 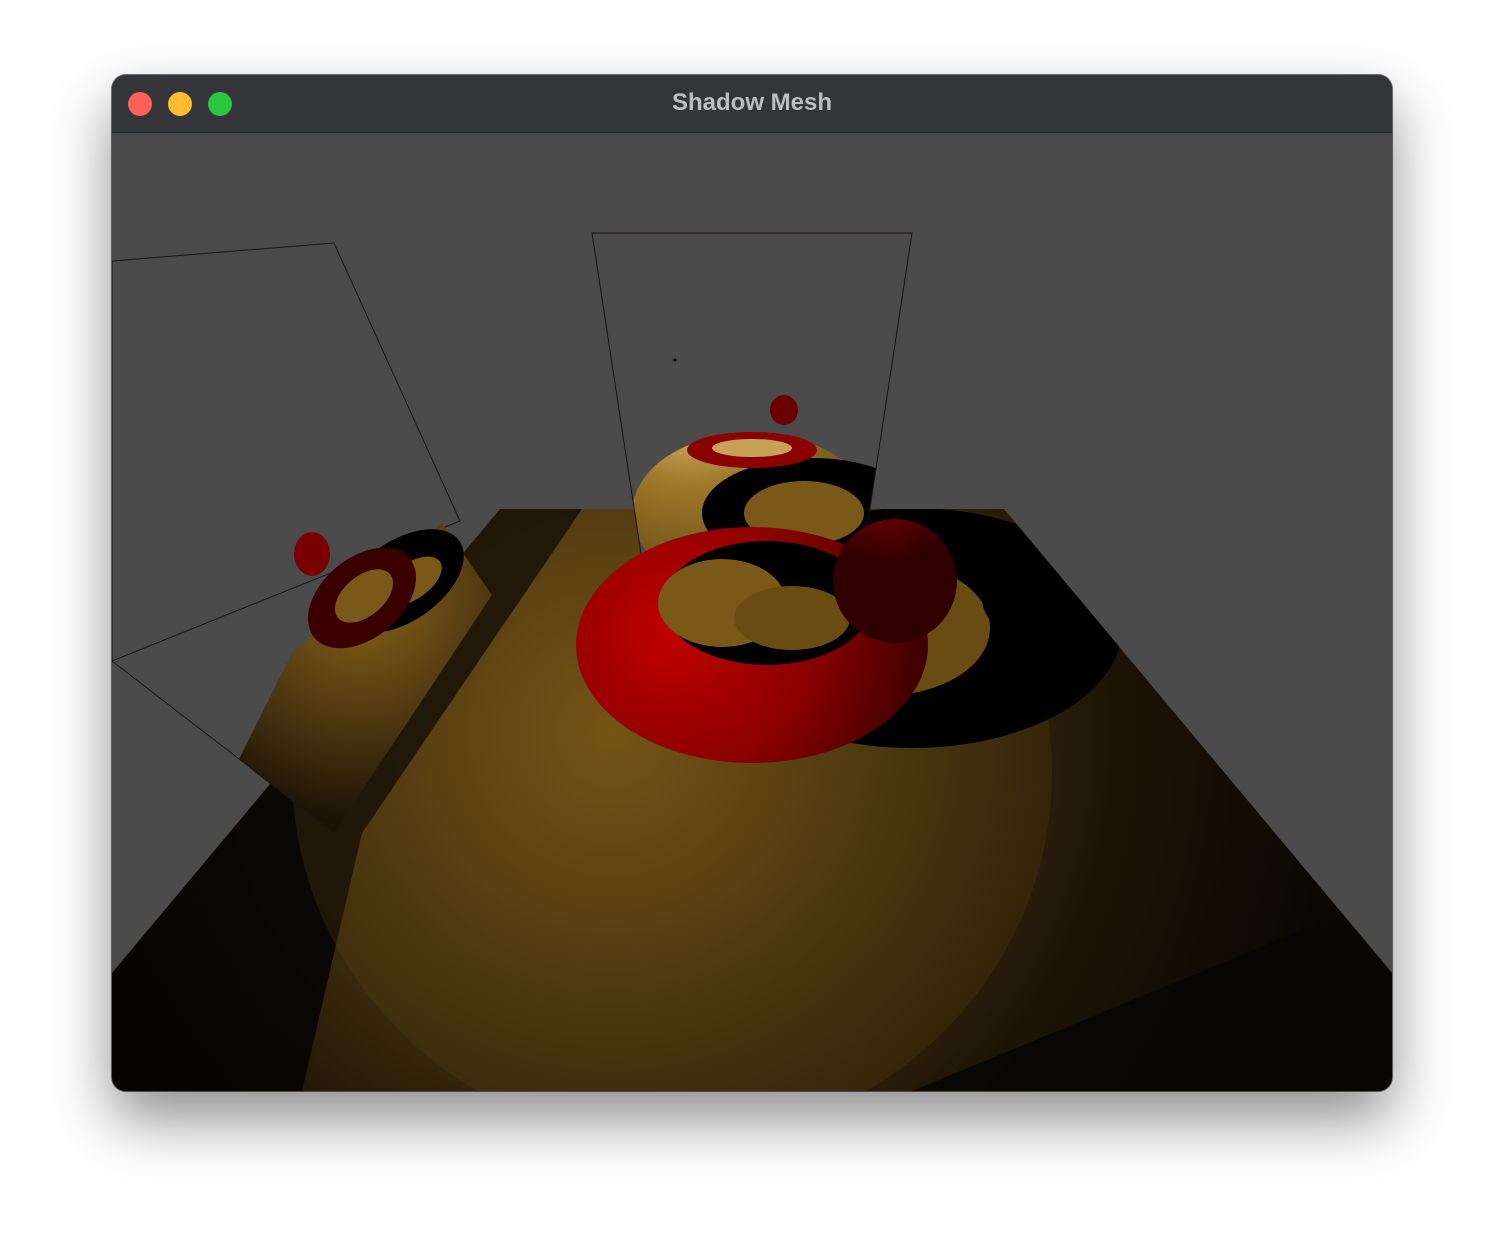 I want to click on title-bar: Shadow Mesh, so click(x=752, y=104).